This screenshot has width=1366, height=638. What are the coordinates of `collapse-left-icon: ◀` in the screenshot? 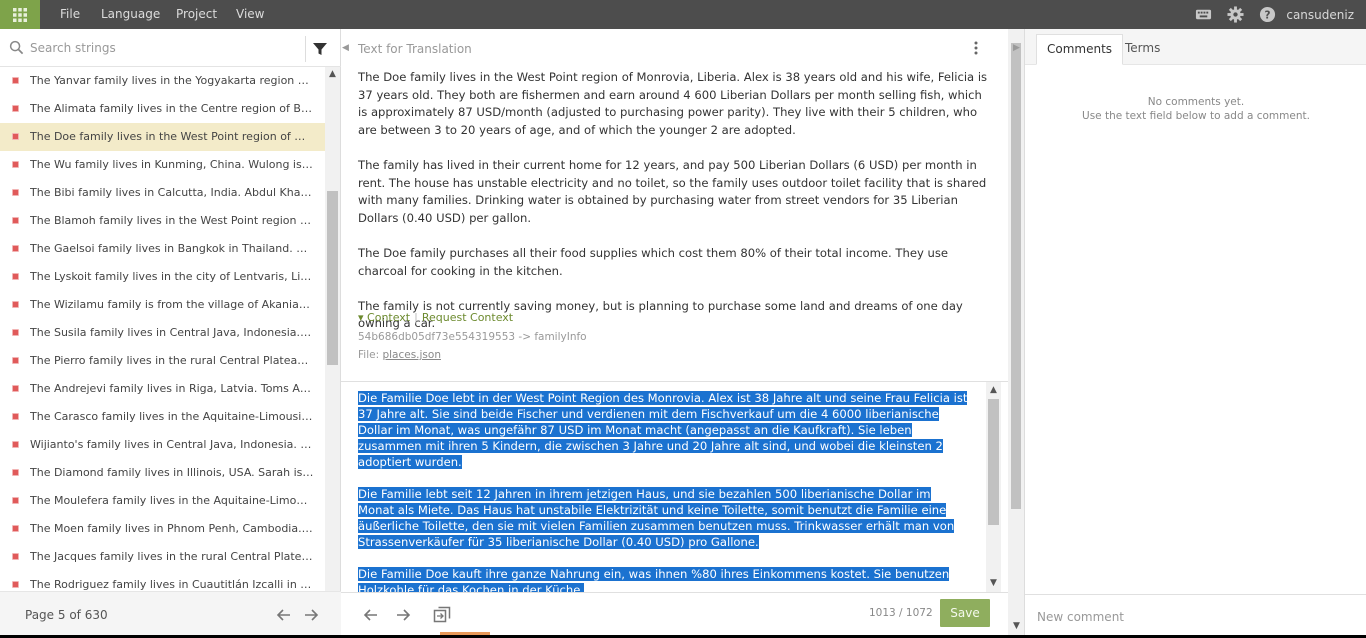 It's located at (345, 48).